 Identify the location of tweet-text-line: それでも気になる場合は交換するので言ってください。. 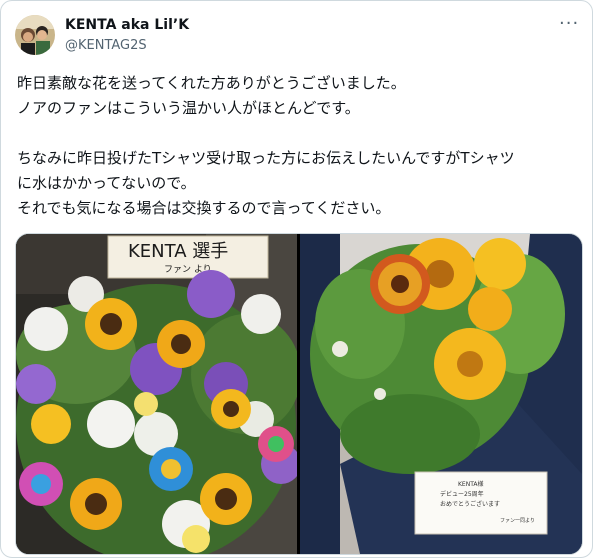
(204, 208).